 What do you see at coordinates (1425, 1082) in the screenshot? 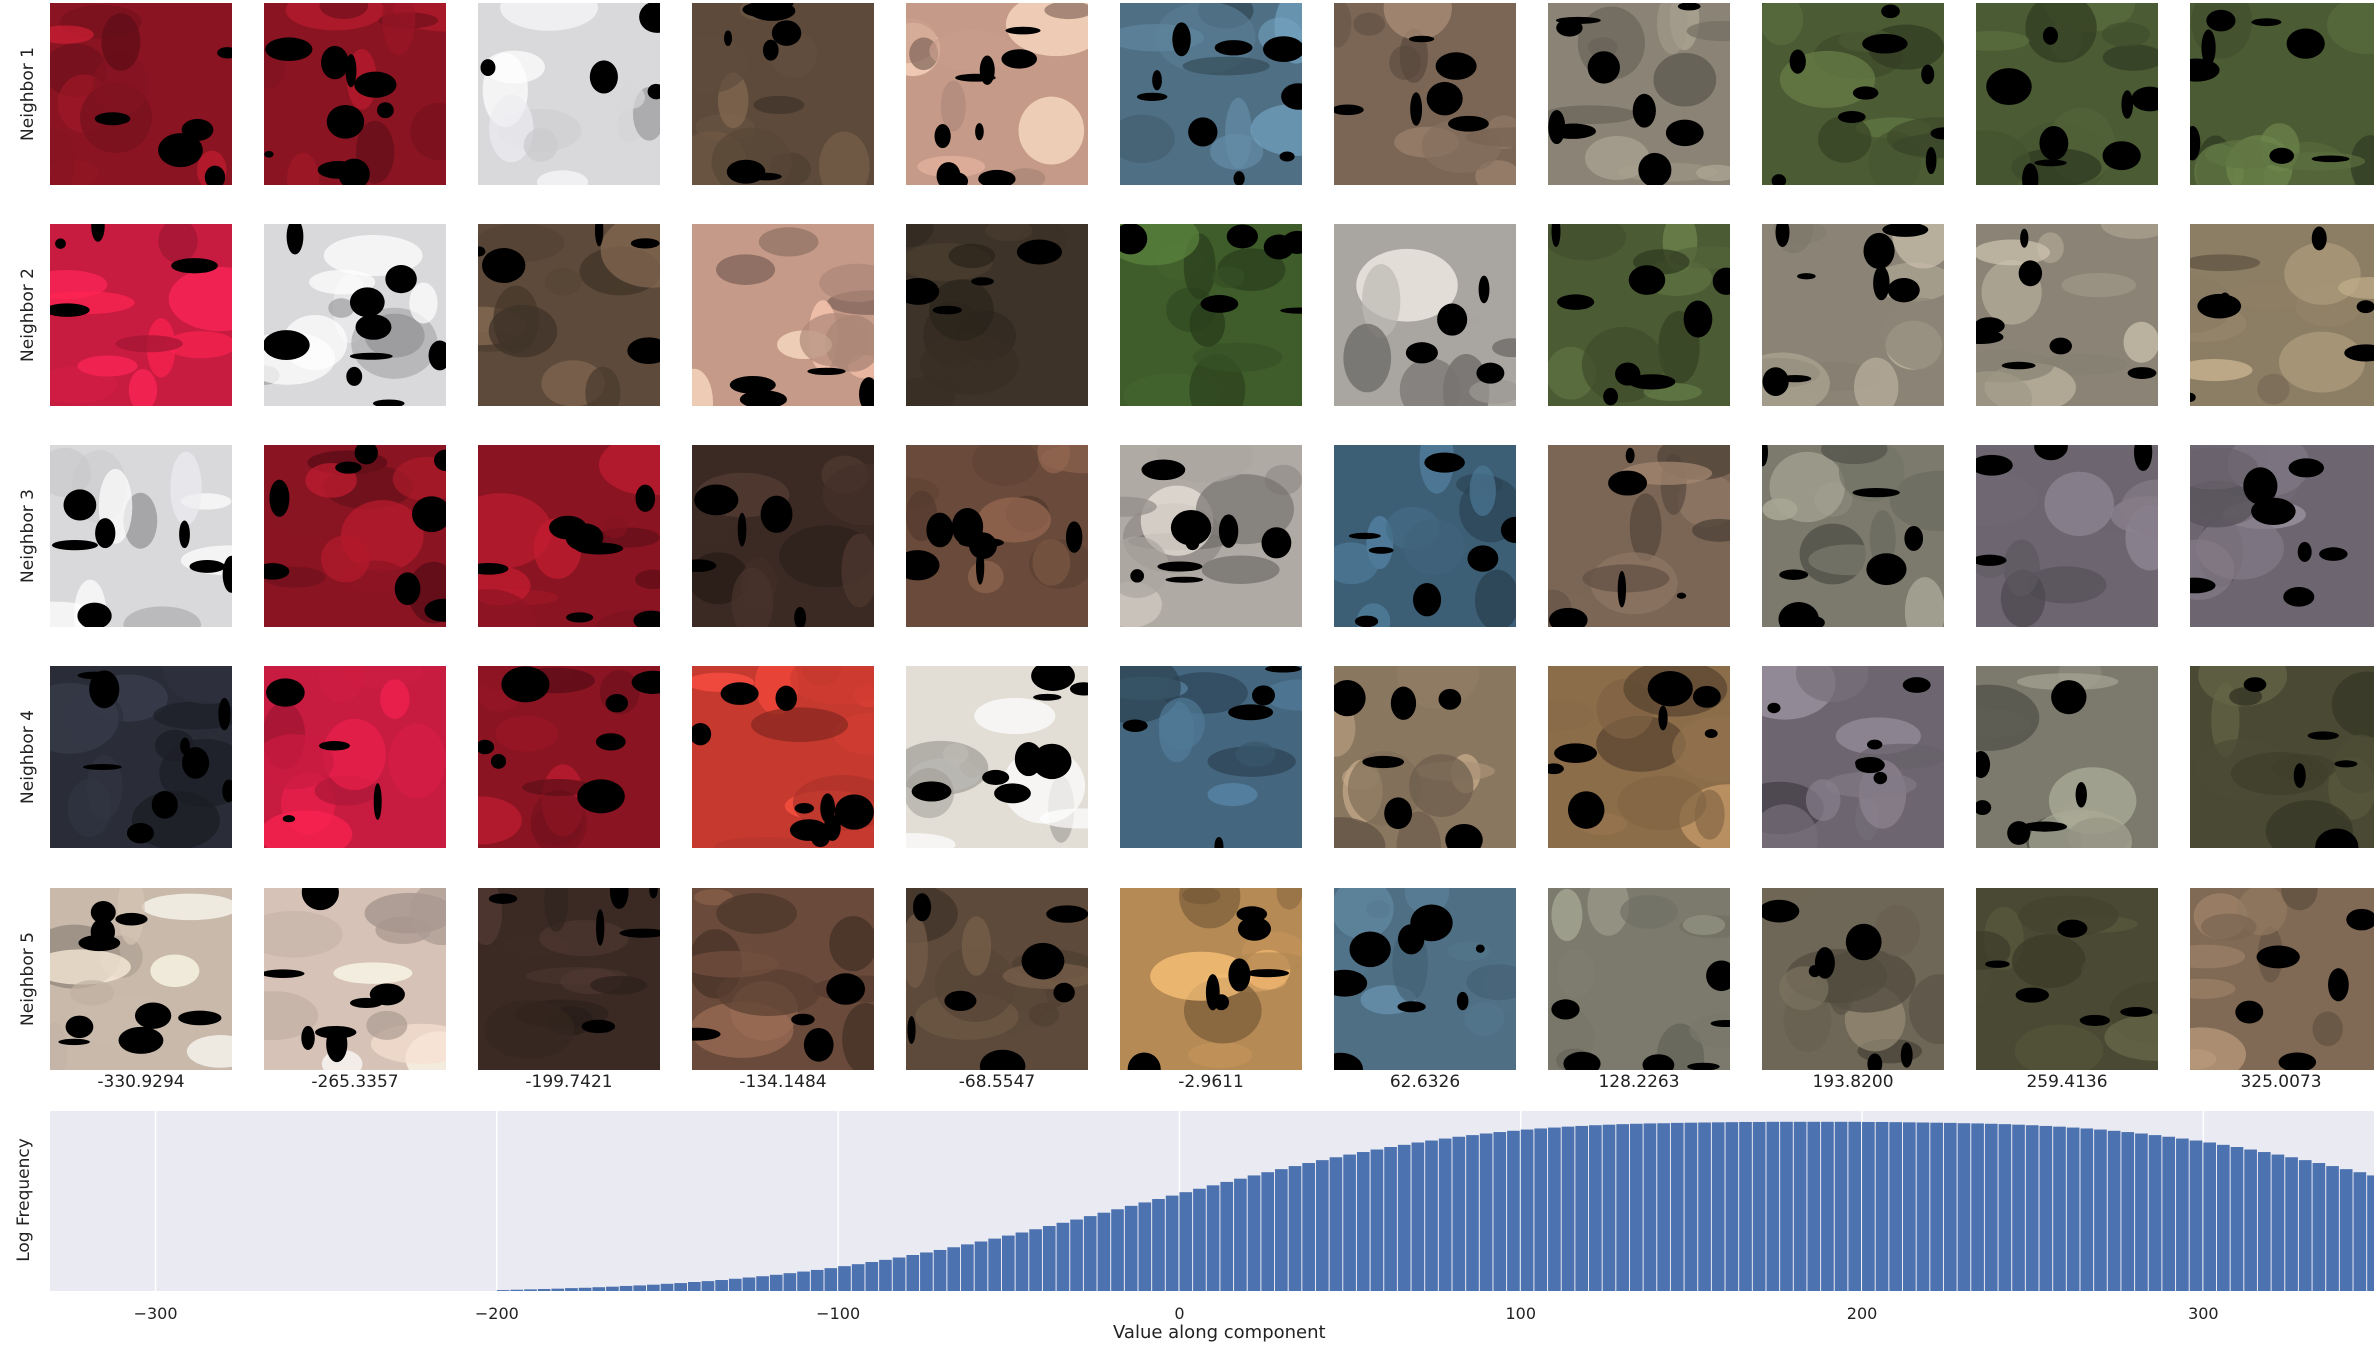
I see `column-value-label: 62.6326` at bounding box center [1425, 1082].